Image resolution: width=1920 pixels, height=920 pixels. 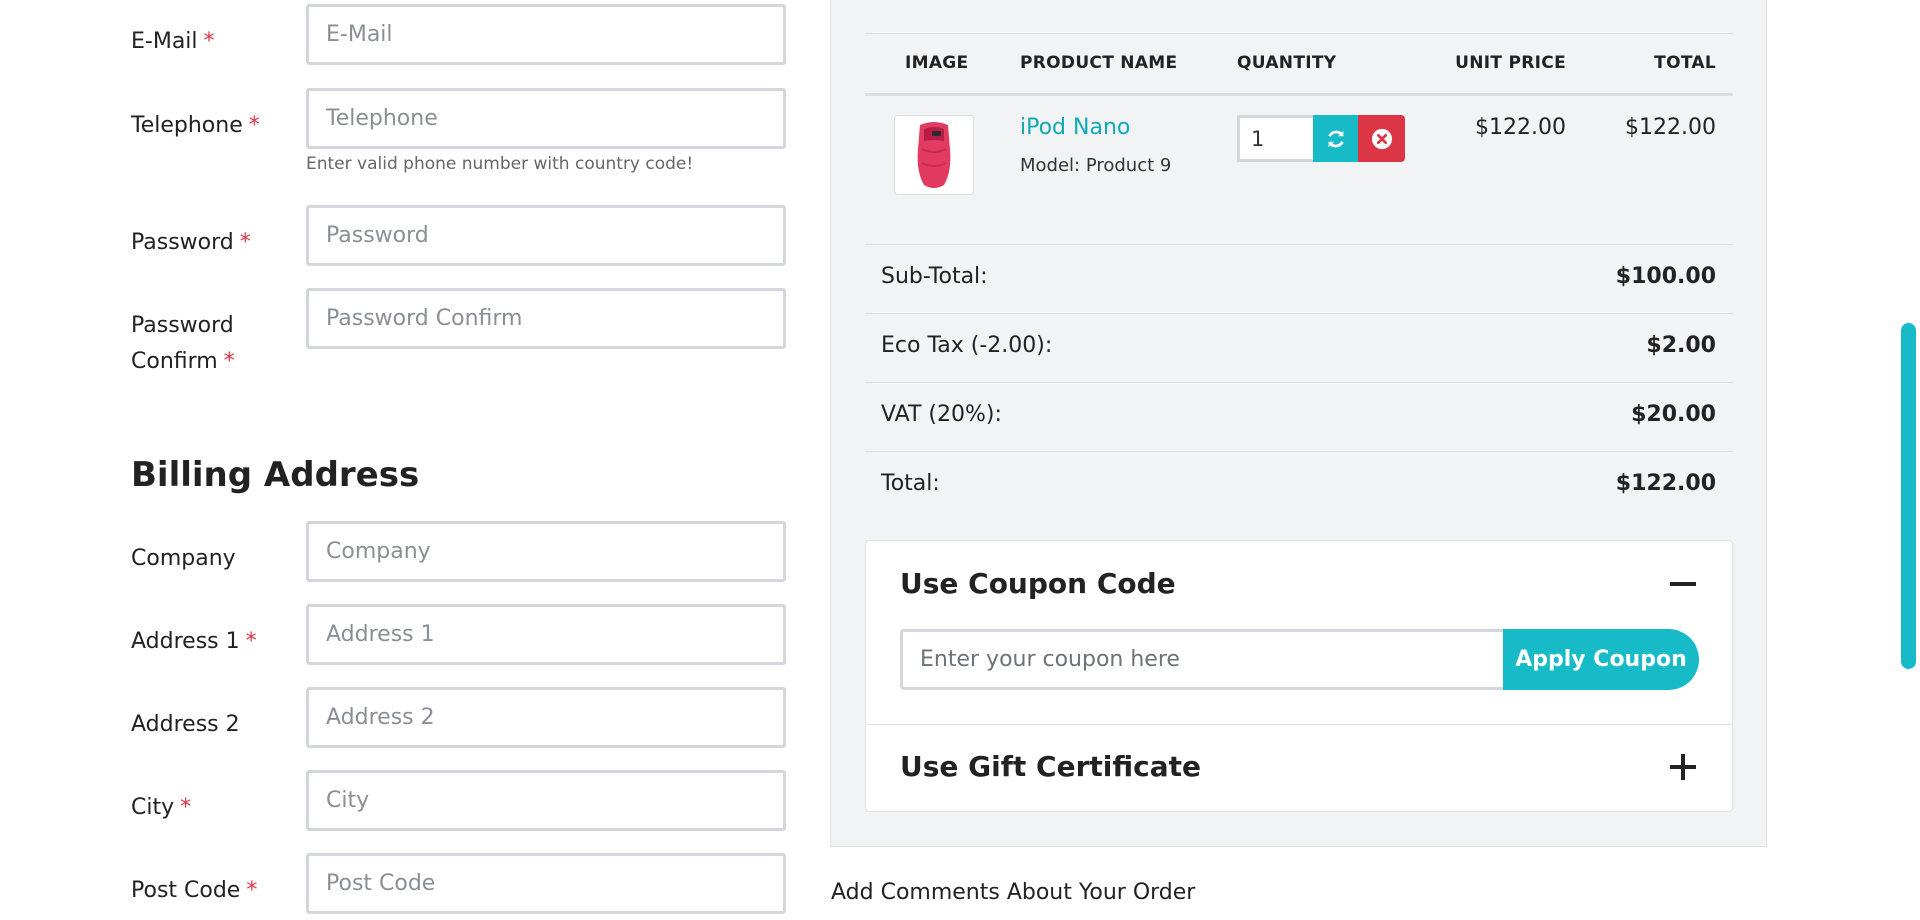 I want to click on total-row: Total: $122.00, so click(x=1299, y=486).